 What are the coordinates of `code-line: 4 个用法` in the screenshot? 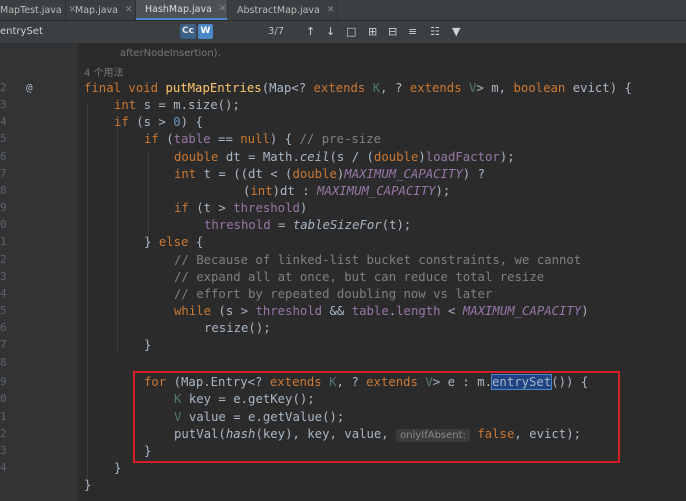 It's located at (104, 72).